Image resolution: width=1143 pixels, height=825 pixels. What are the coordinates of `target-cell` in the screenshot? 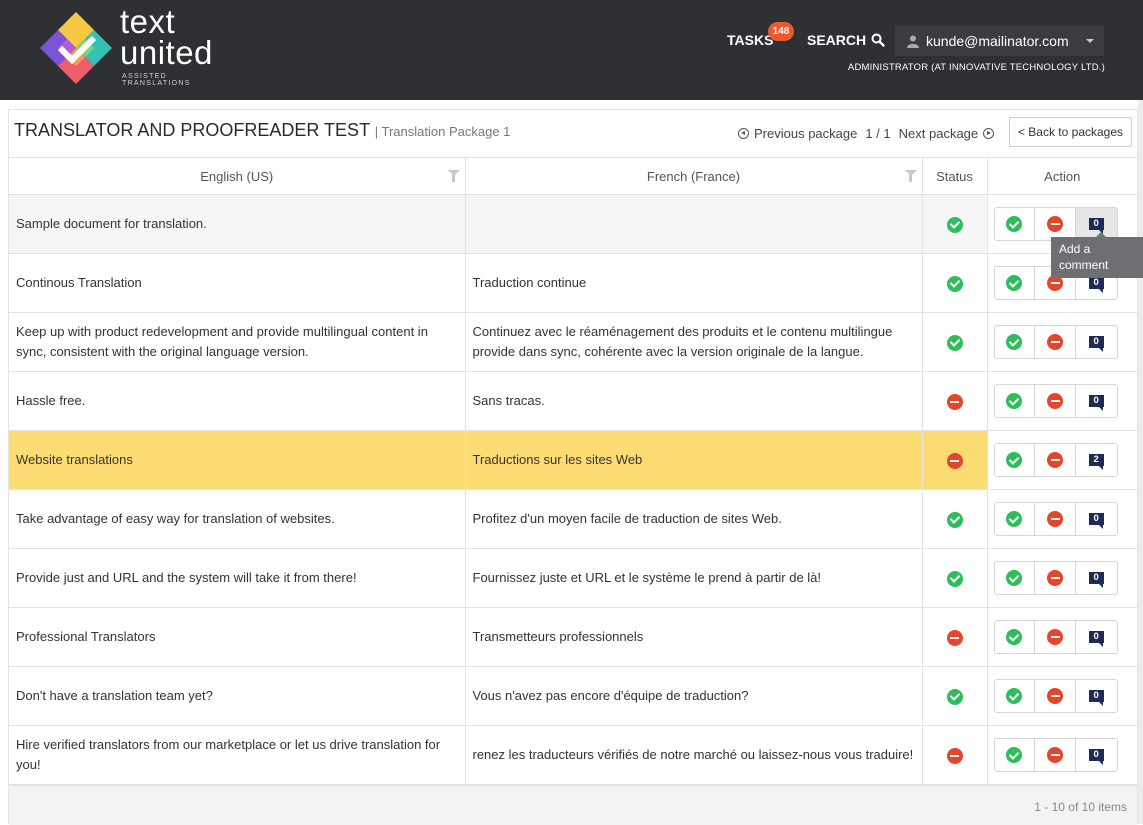 It's located at (694, 224).